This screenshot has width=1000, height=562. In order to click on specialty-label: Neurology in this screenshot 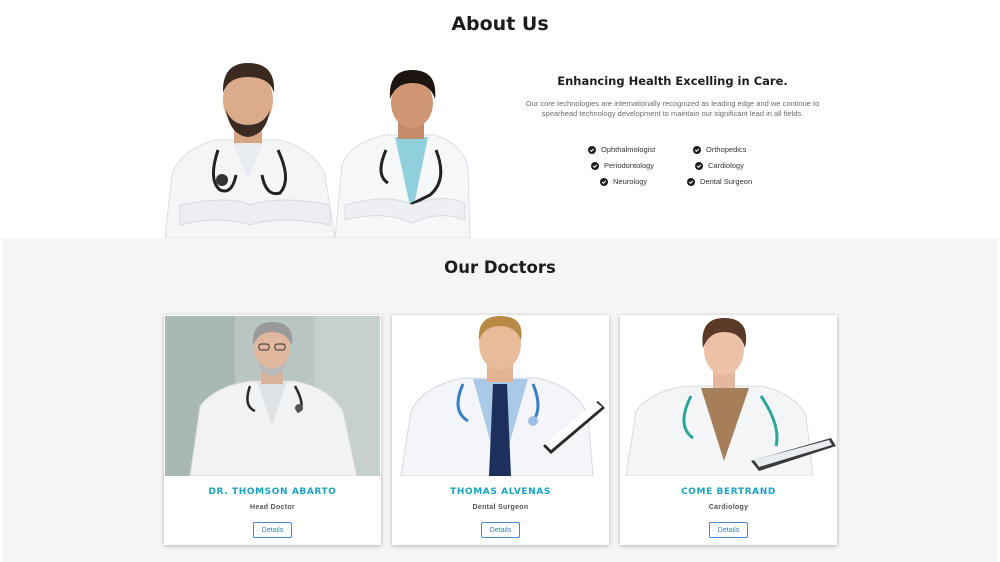, I will do `click(630, 181)`.